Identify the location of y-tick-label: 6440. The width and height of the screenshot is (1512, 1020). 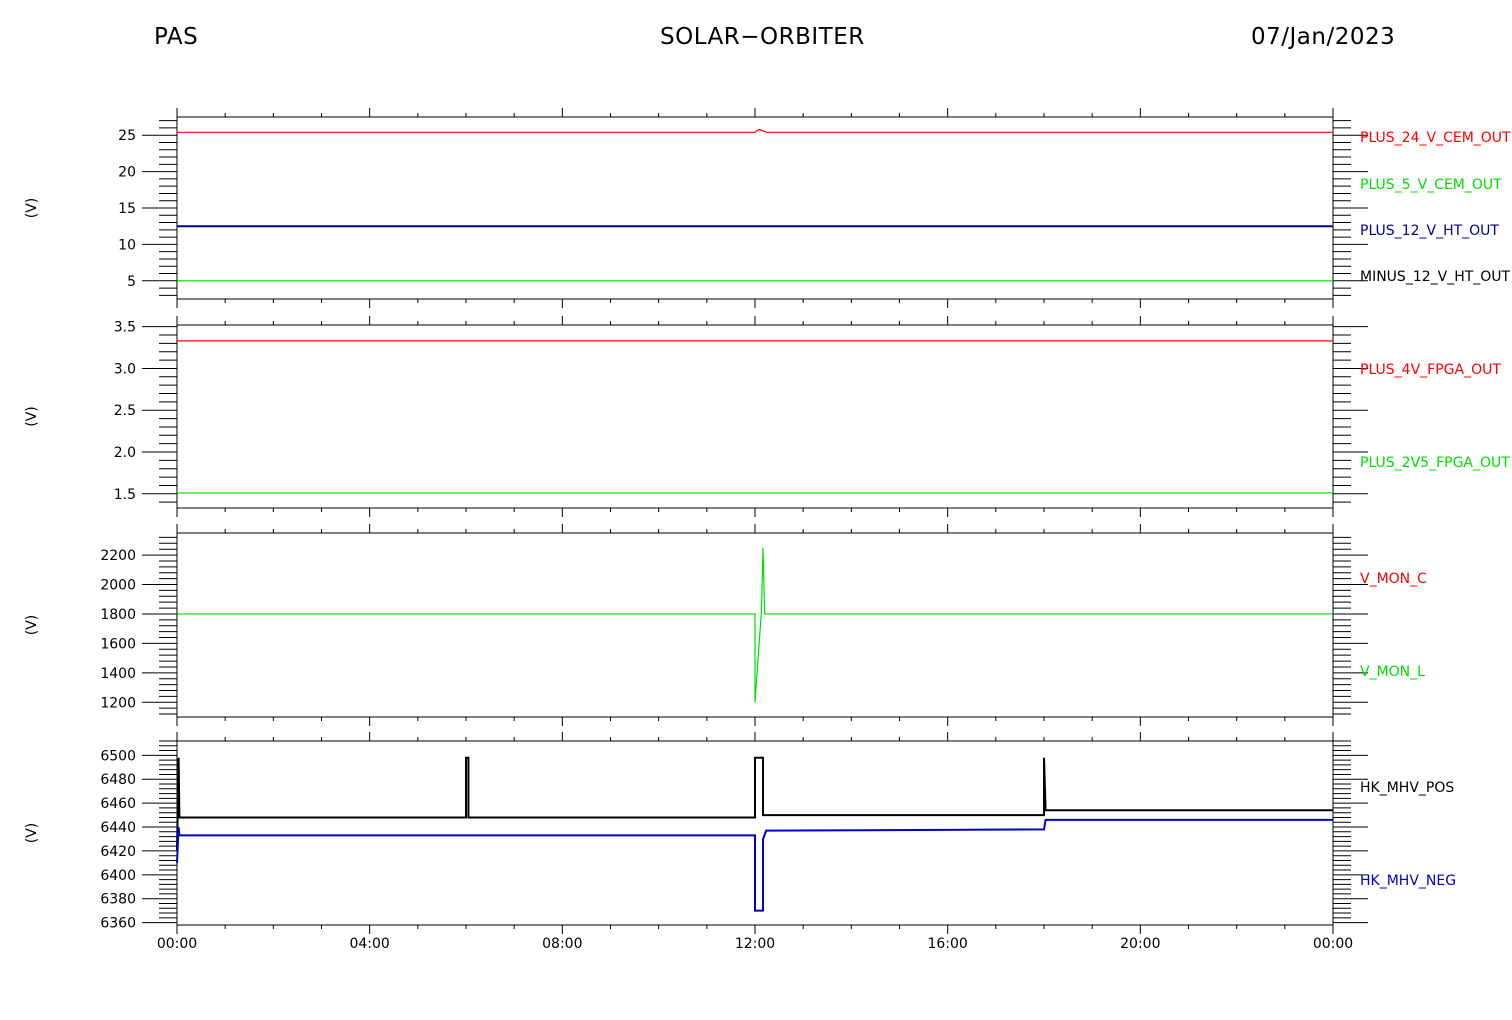
(118, 828).